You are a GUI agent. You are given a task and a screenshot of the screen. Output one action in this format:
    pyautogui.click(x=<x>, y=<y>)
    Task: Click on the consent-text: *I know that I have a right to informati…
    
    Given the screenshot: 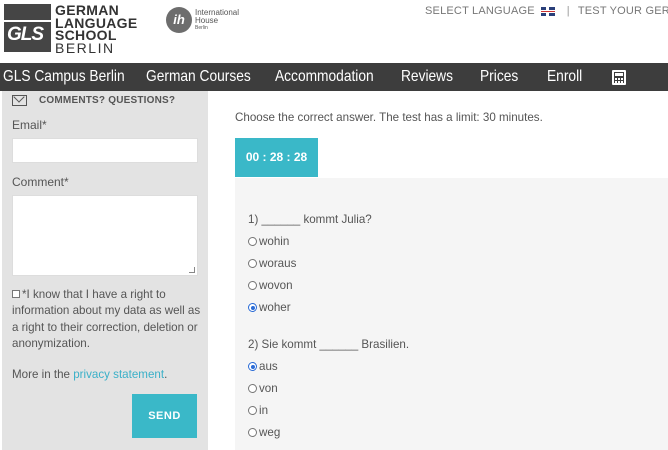 What is the action you would take?
    pyautogui.click(x=106, y=319)
    